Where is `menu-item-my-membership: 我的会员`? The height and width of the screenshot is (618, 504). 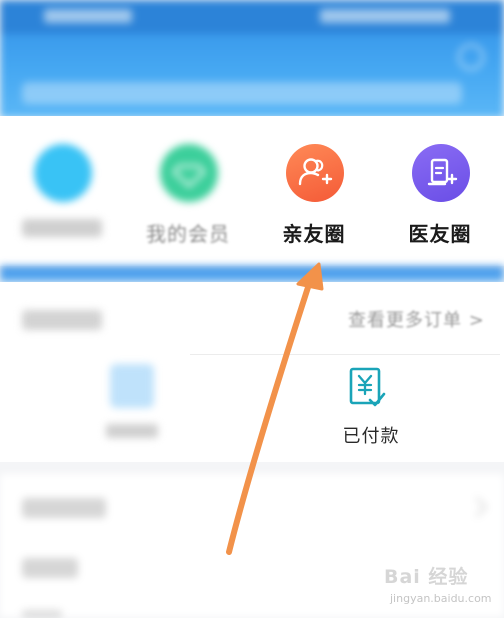 menu-item-my-membership: 我的会员 is located at coordinates (188, 195).